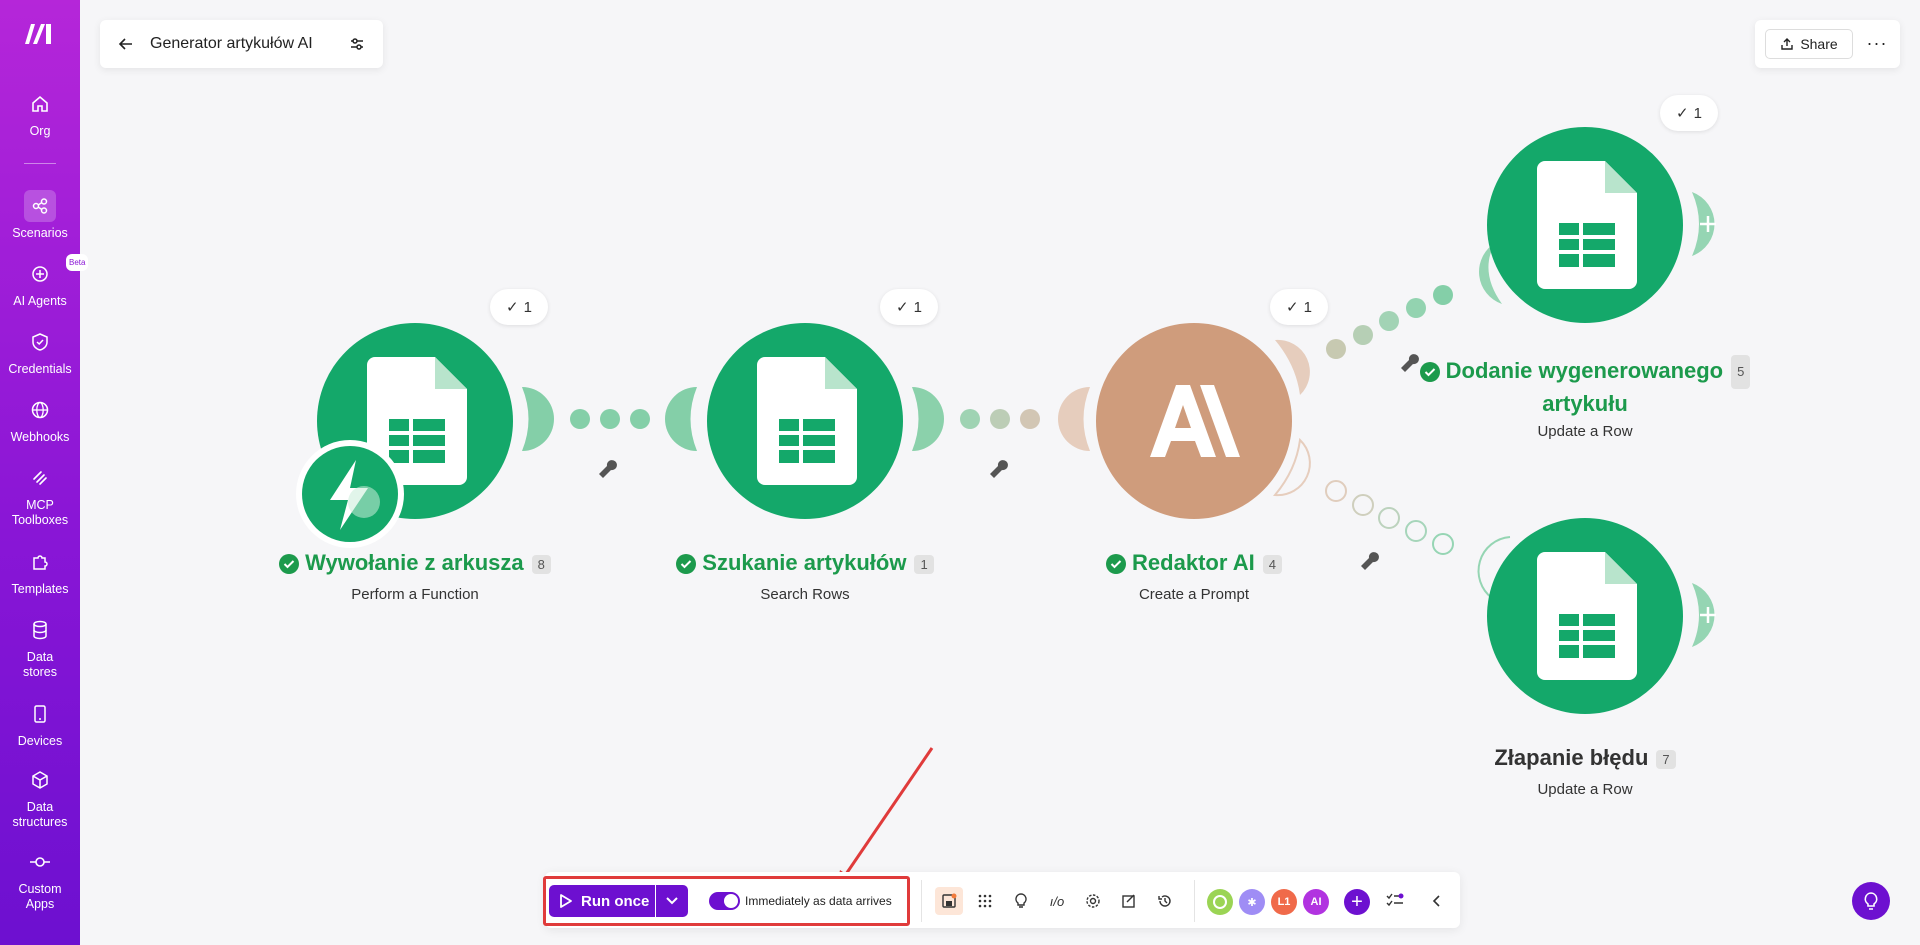  Describe the element at coordinates (818, 901) in the screenshot. I see `schedule-label: Immediately as data arrives` at that location.